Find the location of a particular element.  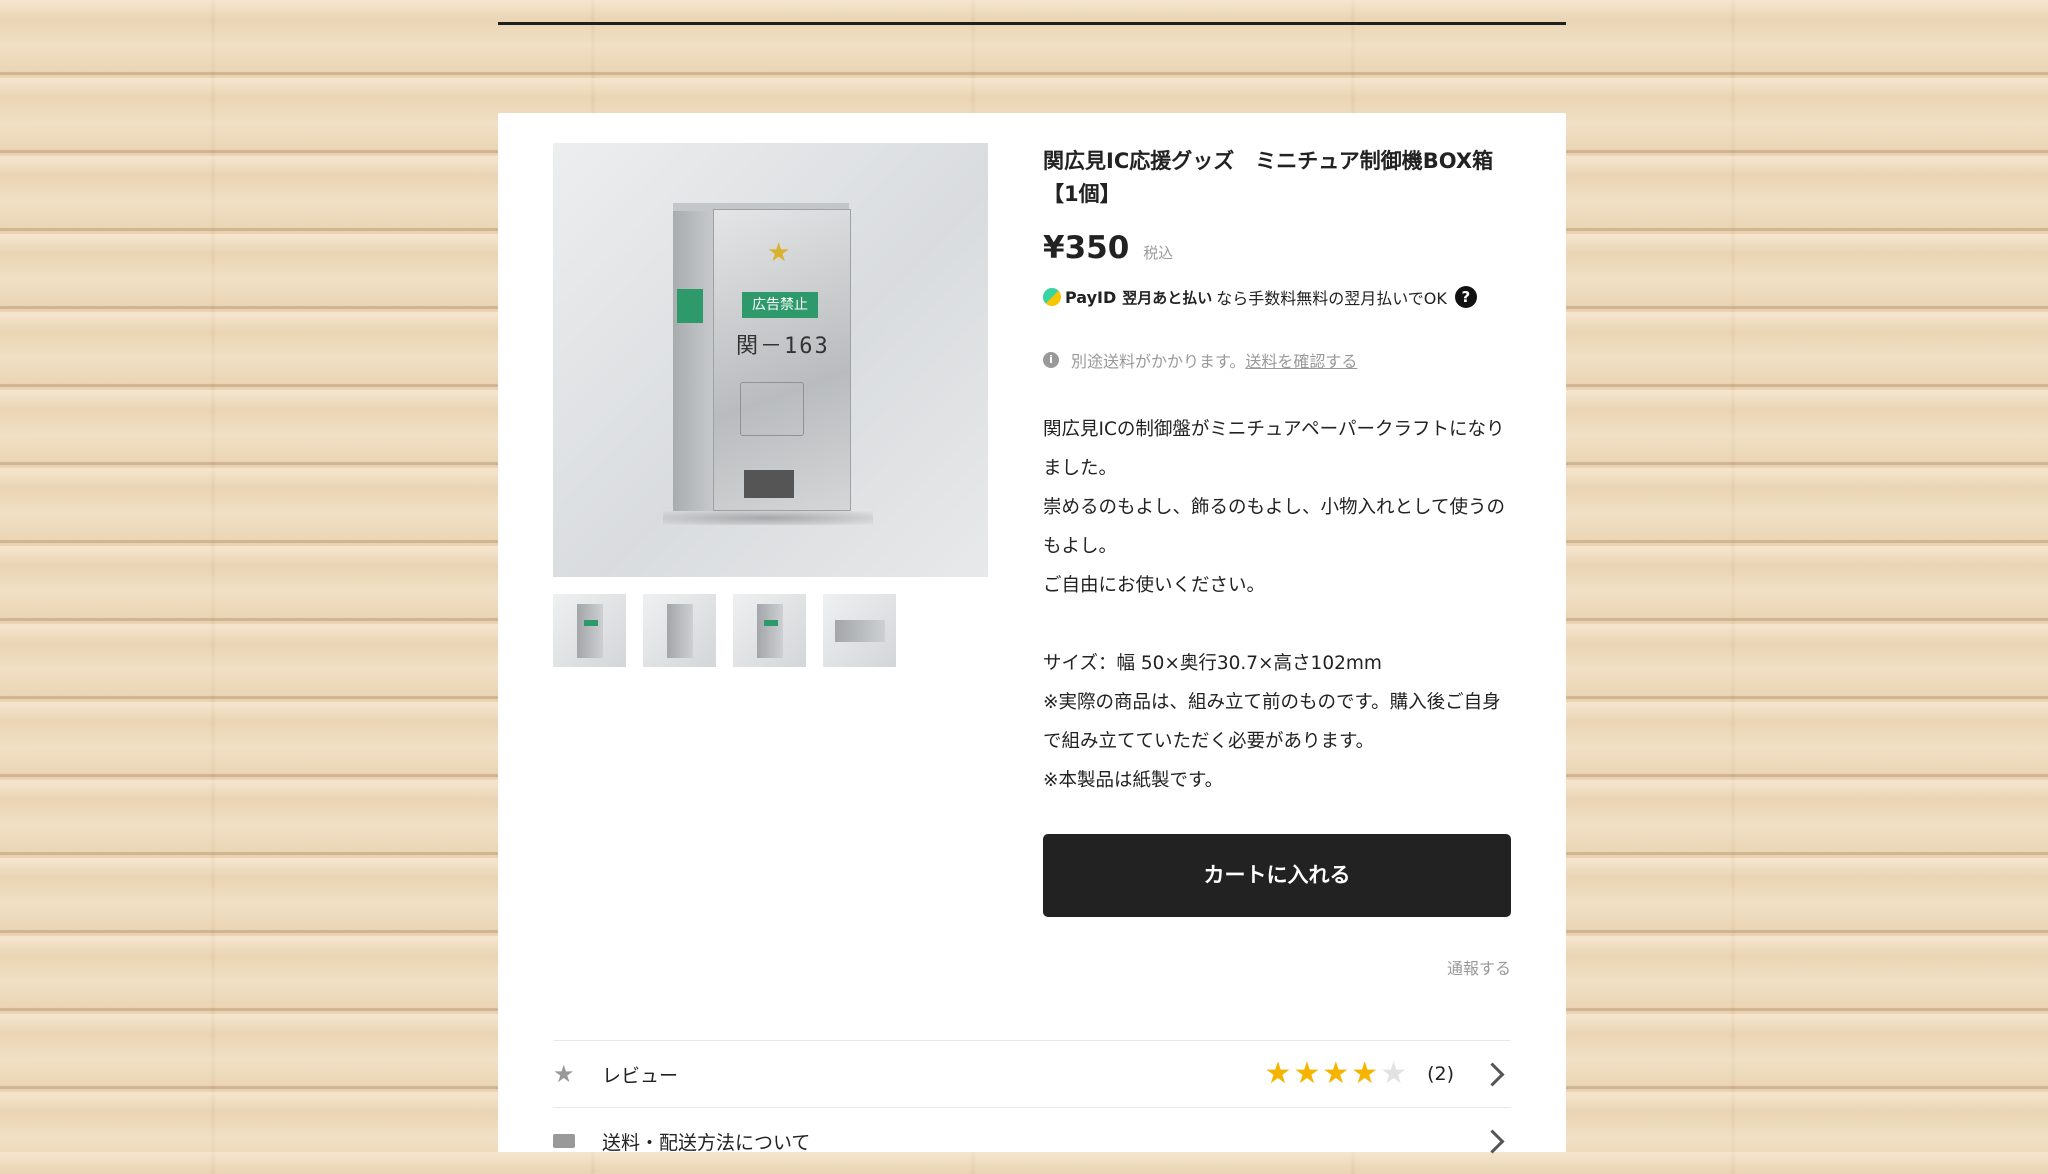

star-icon: ★ is located at coordinates (564, 1074).